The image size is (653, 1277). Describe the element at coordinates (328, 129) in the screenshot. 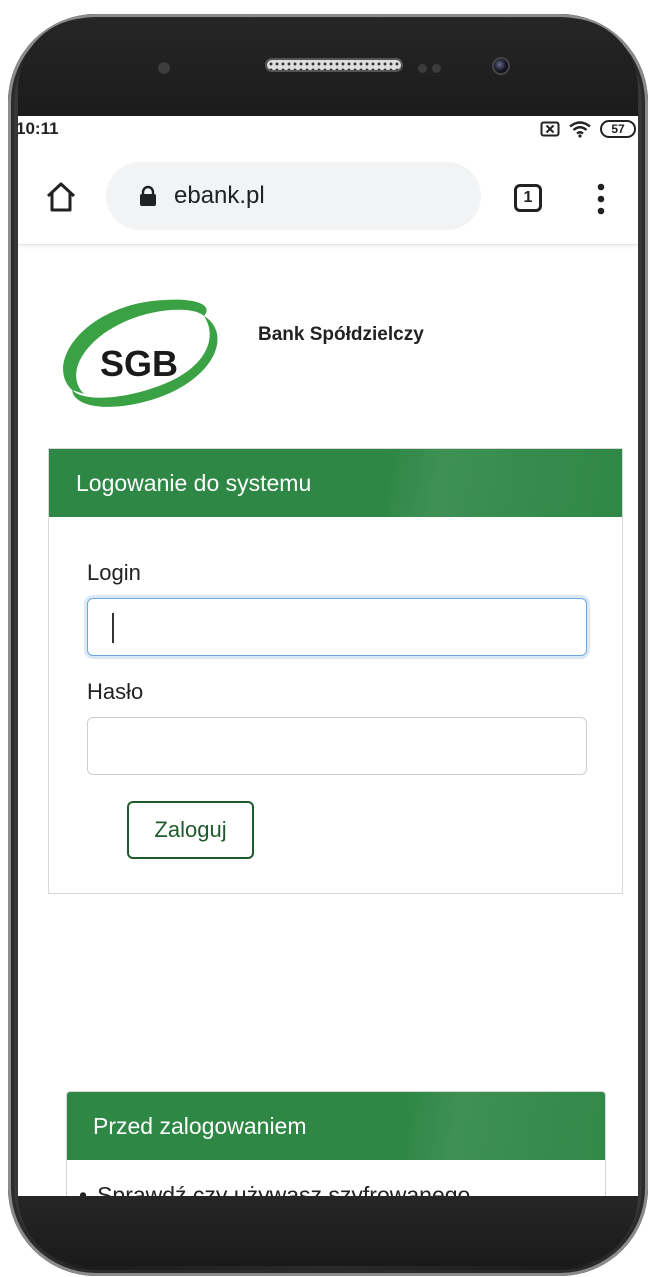

I see `status-bar: 10:11 57` at that location.